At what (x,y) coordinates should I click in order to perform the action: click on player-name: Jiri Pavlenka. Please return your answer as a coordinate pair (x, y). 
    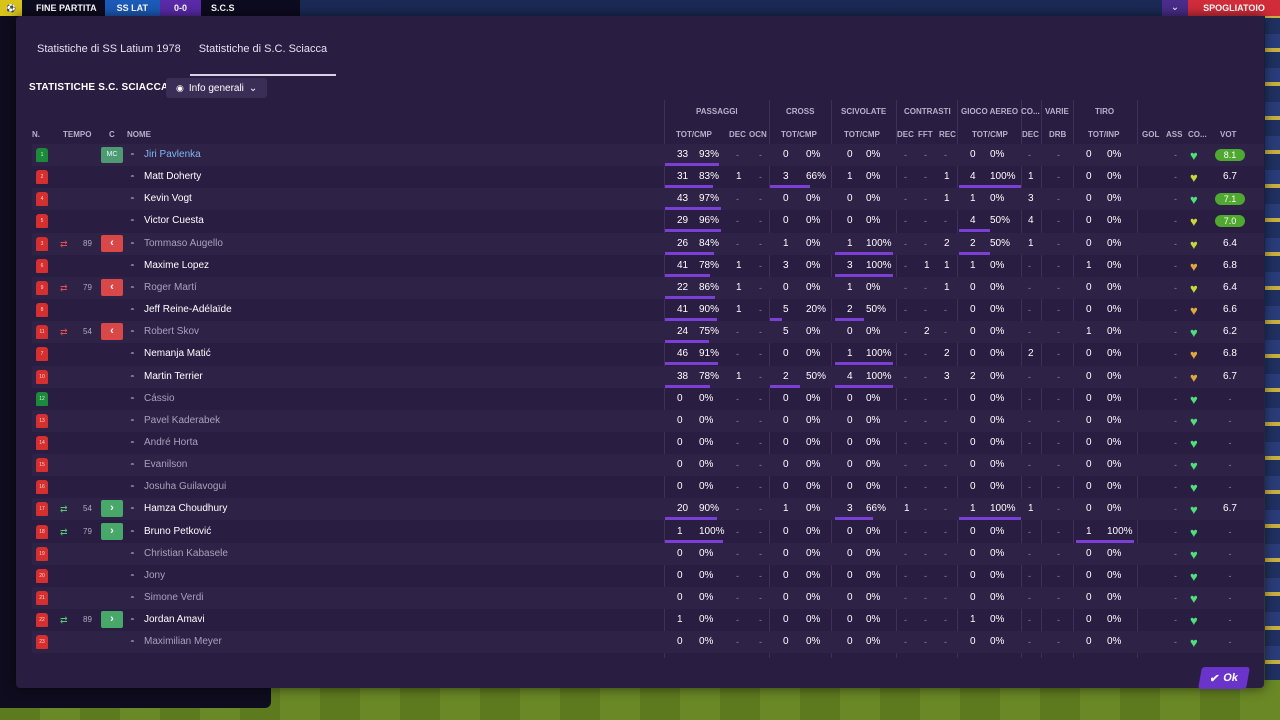
    Looking at the image, I should click on (172, 155).